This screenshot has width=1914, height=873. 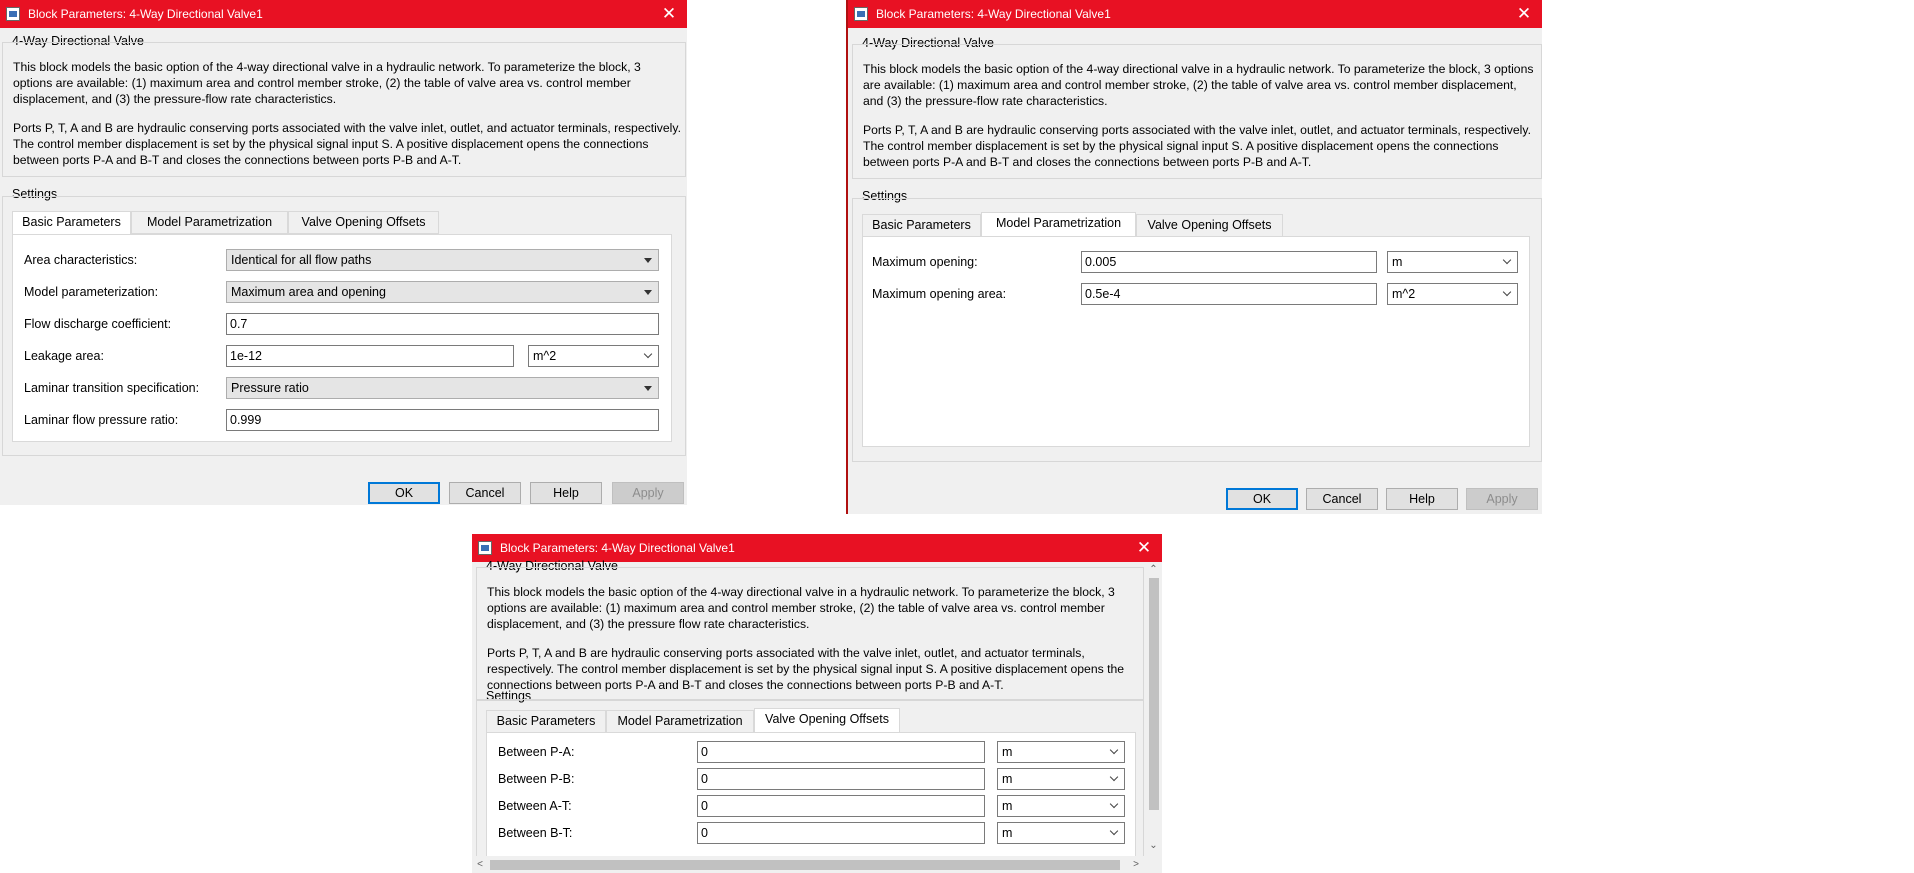 I want to click on between-p-b-input, so click(x=841, y=779).